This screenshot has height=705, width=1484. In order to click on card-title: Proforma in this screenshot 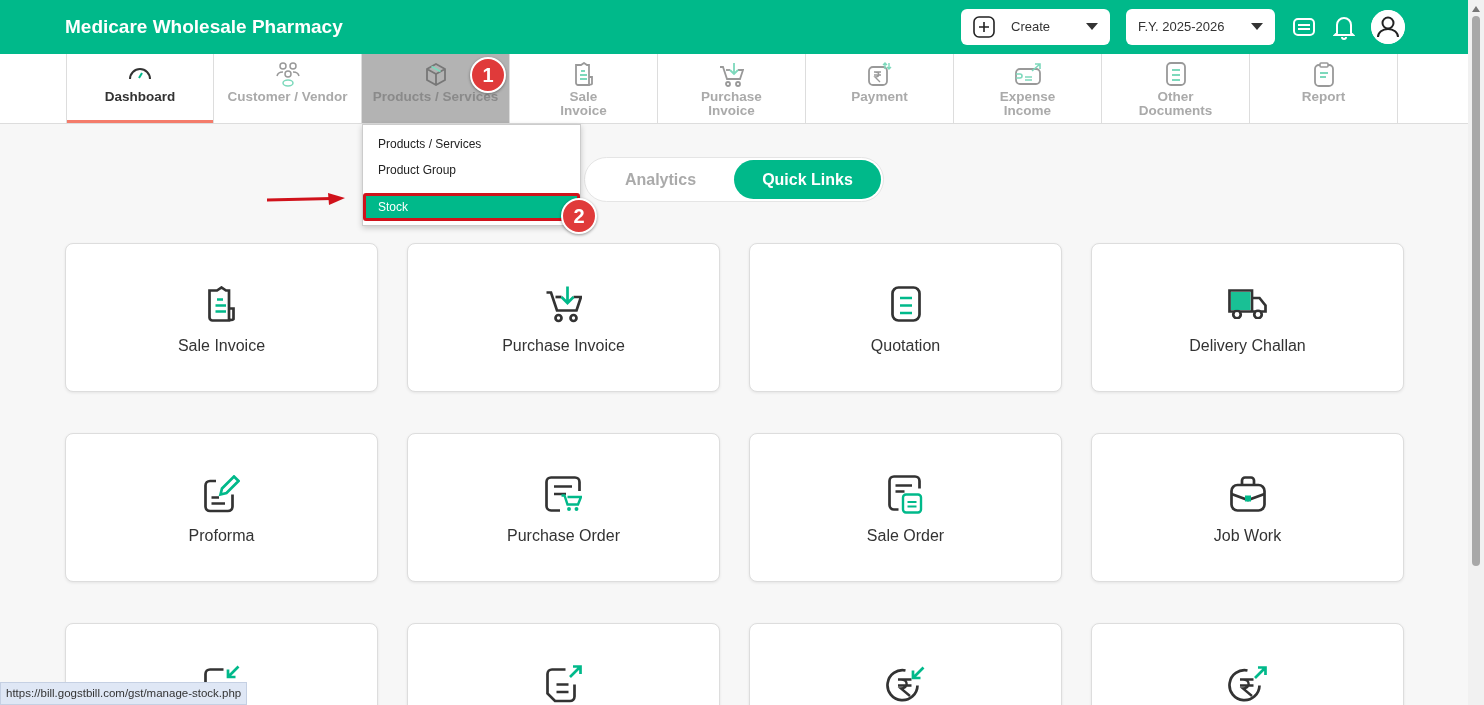, I will do `click(221, 536)`.